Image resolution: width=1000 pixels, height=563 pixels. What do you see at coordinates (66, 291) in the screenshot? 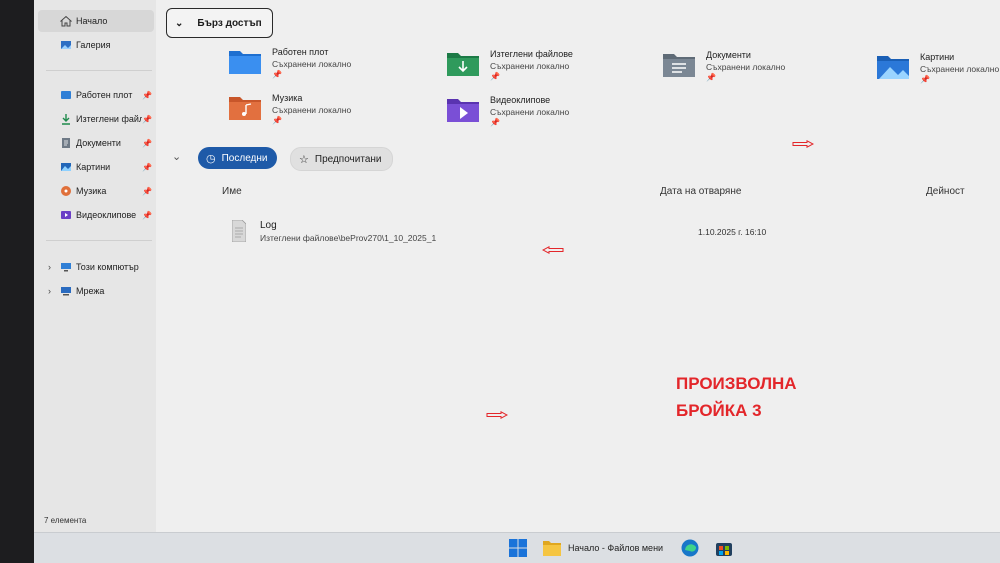
I see `network-icon` at bounding box center [66, 291].